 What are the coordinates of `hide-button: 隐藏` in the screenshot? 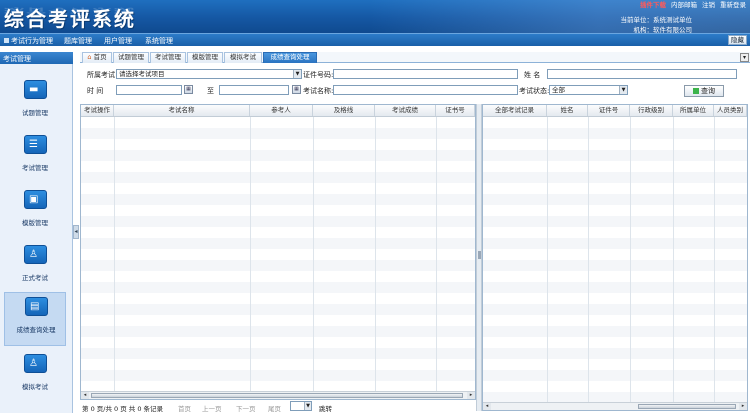 It's located at (737, 40).